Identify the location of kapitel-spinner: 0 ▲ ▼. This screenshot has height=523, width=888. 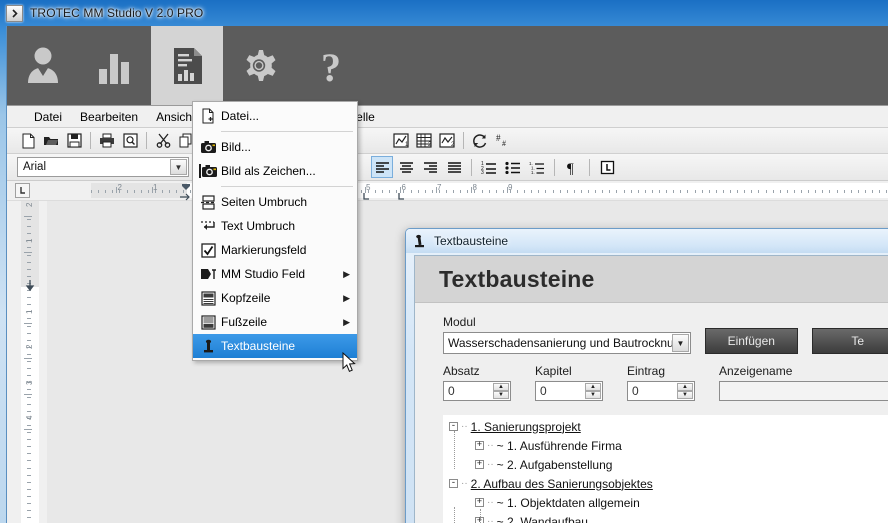
(569, 391).